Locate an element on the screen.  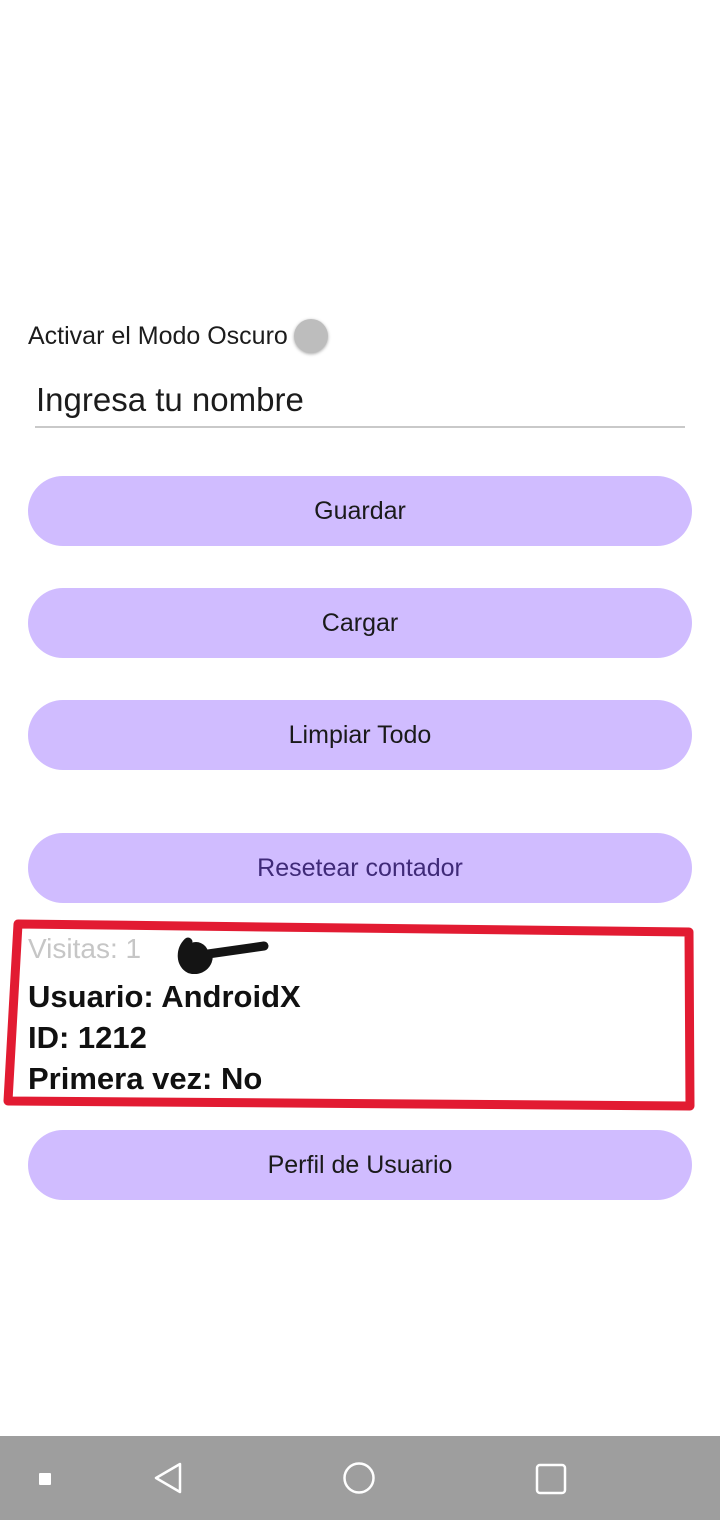
first-time-line: Primera vez: No is located at coordinates (145, 1078).